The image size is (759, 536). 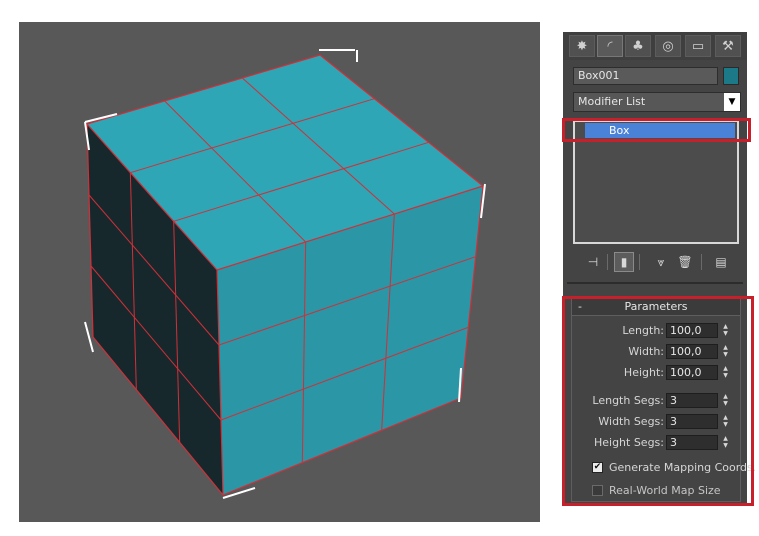 What do you see at coordinates (610, 46) in the screenshot?
I see `modify-icon: ◜` at bounding box center [610, 46].